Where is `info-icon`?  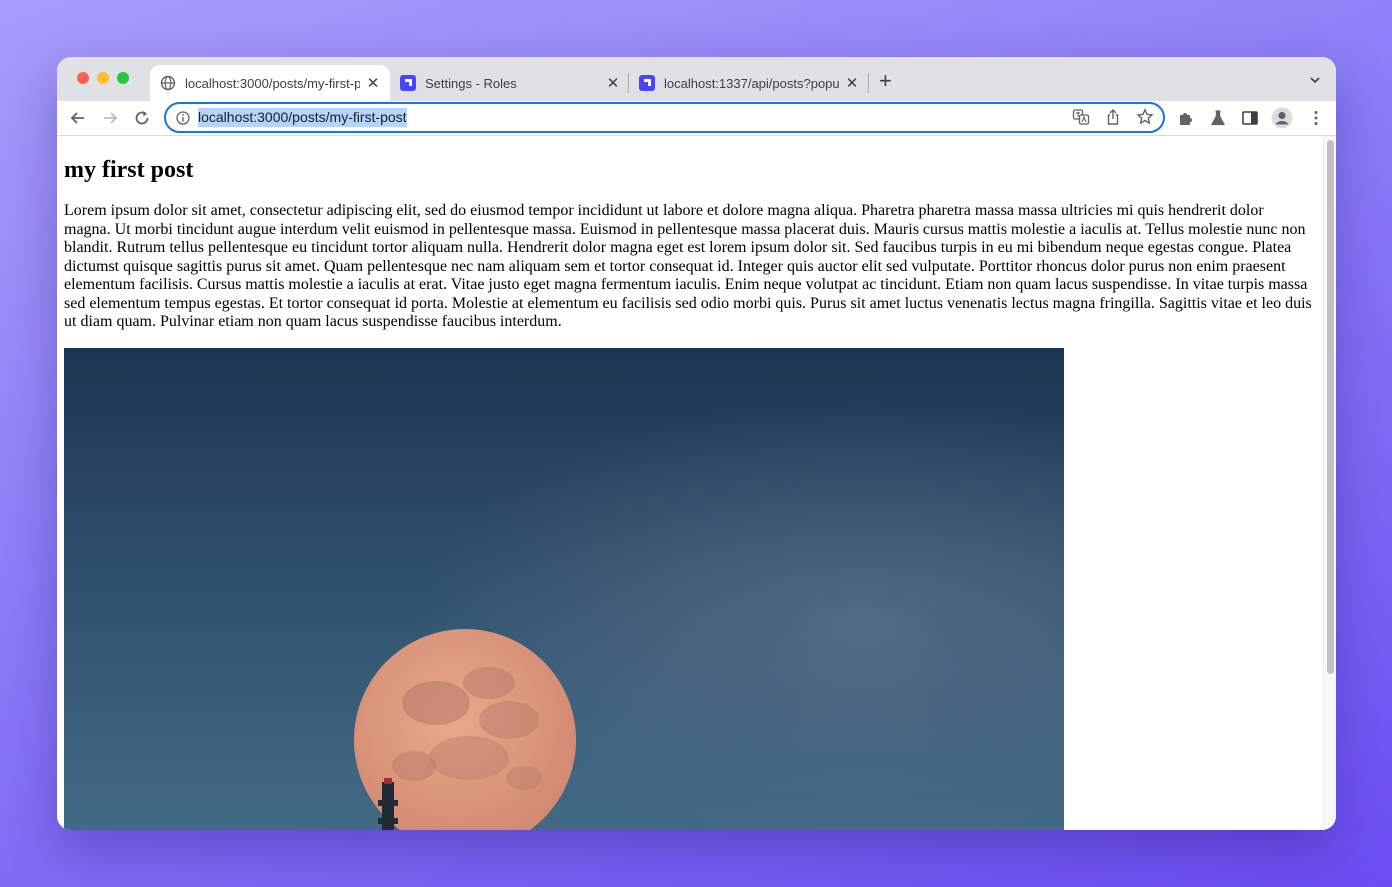
info-icon is located at coordinates (183, 117).